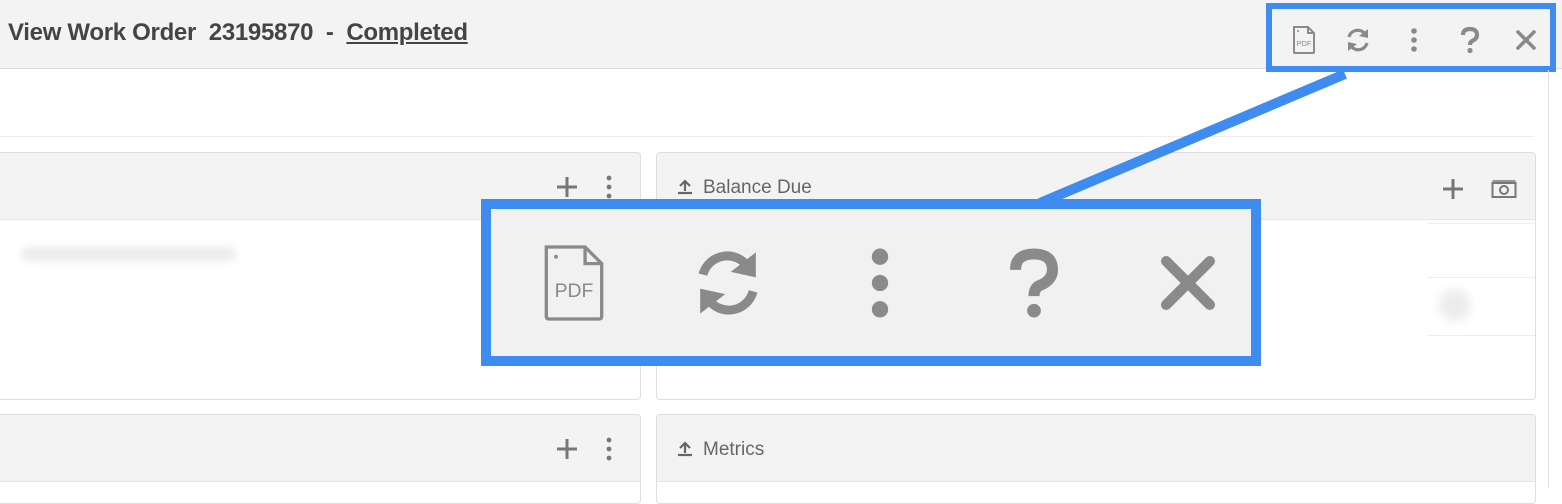 This screenshot has width=1562, height=504. What do you see at coordinates (261, 32) in the screenshot?
I see `order-number: 23195870` at bounding box center [261, 32].